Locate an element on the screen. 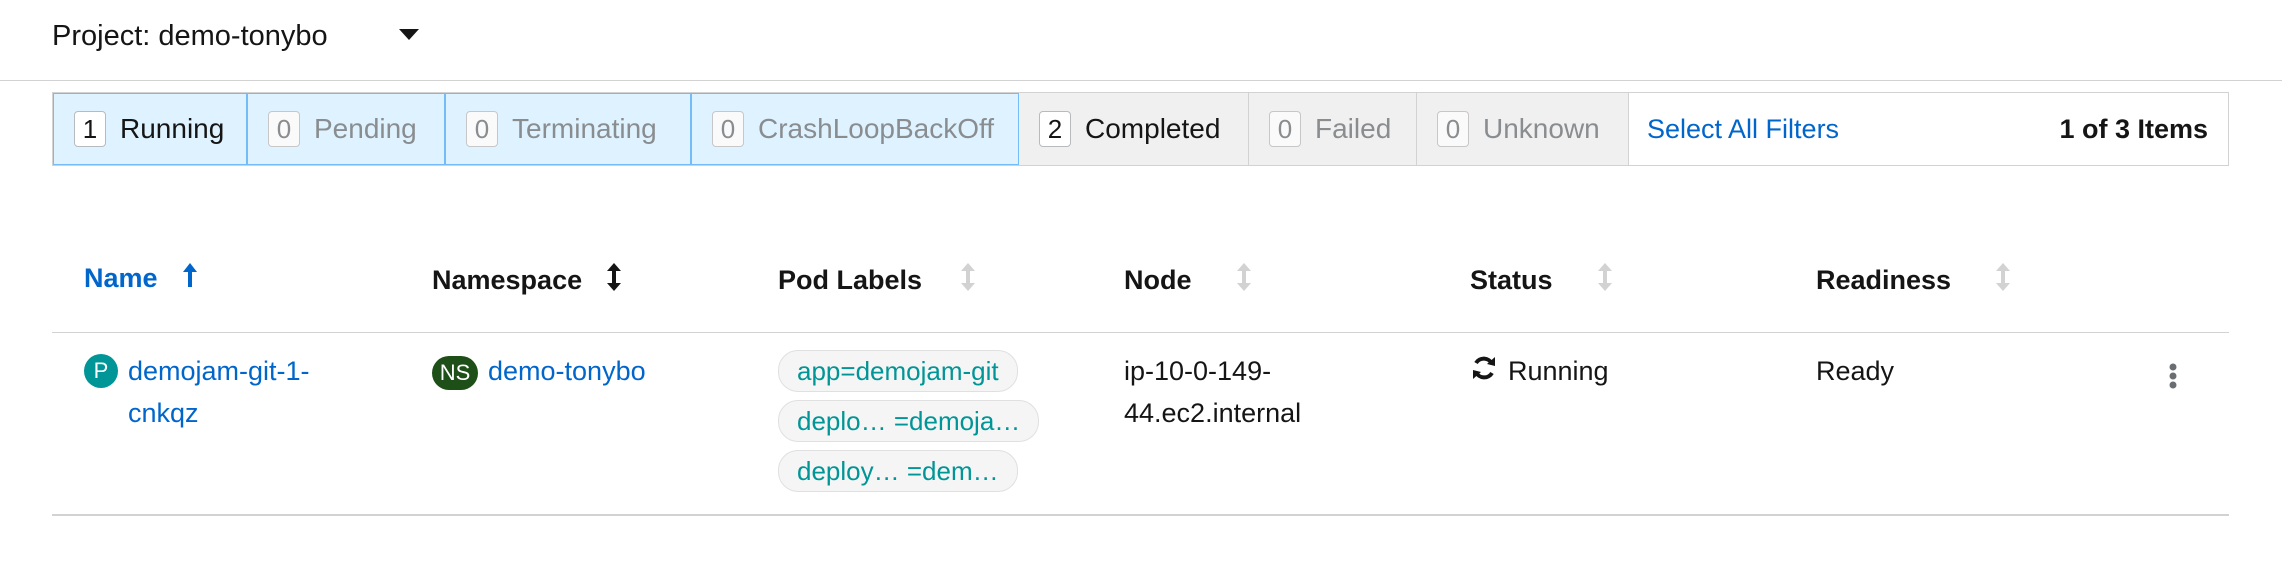 The image size is (2282, 566). caret-down-icon is located at coordinates (409, 37).